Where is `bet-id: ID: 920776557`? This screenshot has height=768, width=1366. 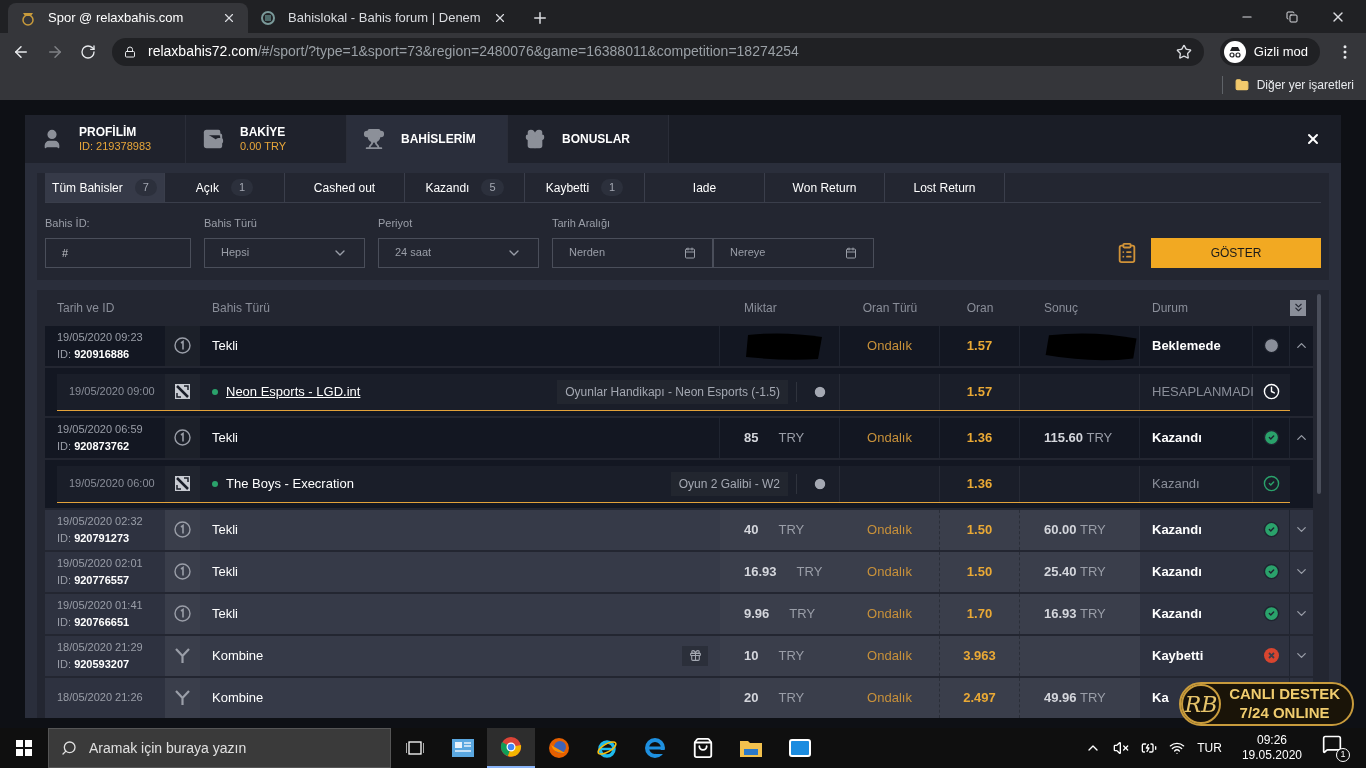 bet-id: ID: 920776557 is located at coordinates (94, 580).